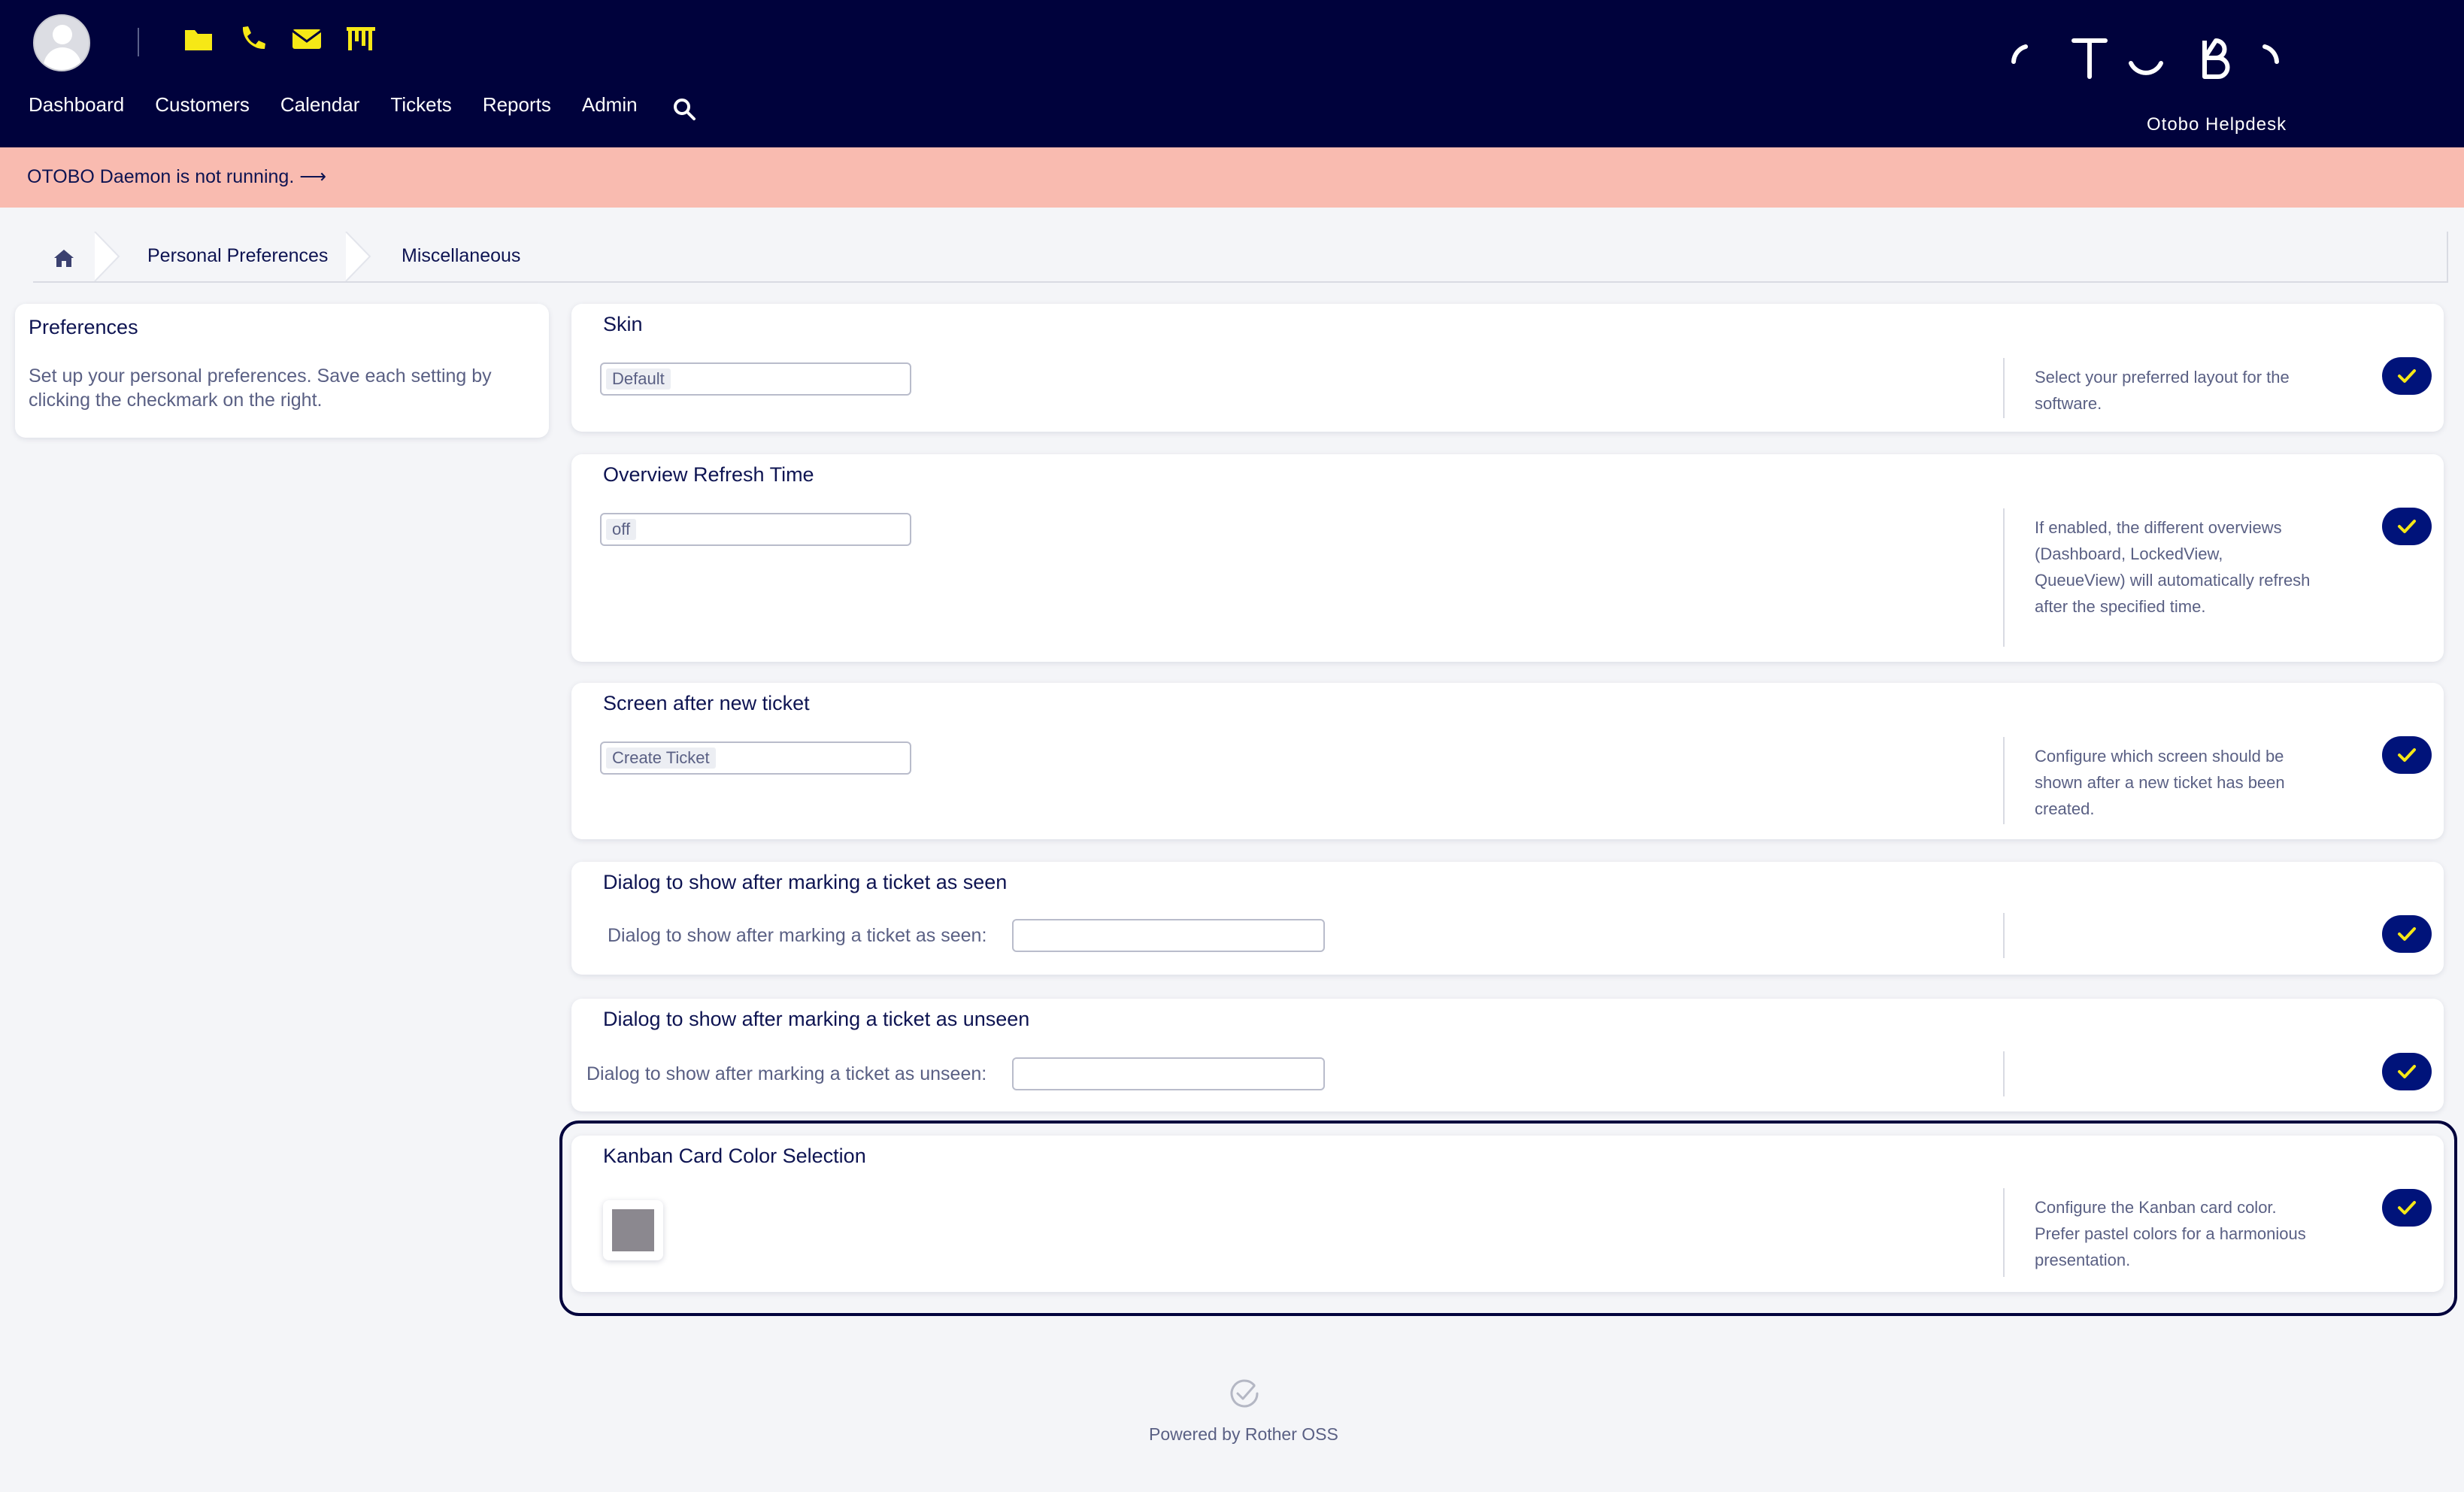  What do you see at coordinates (517, 105) in the screenshot?
I see `nav-reports: Reports` at bounding box center [517, 105].